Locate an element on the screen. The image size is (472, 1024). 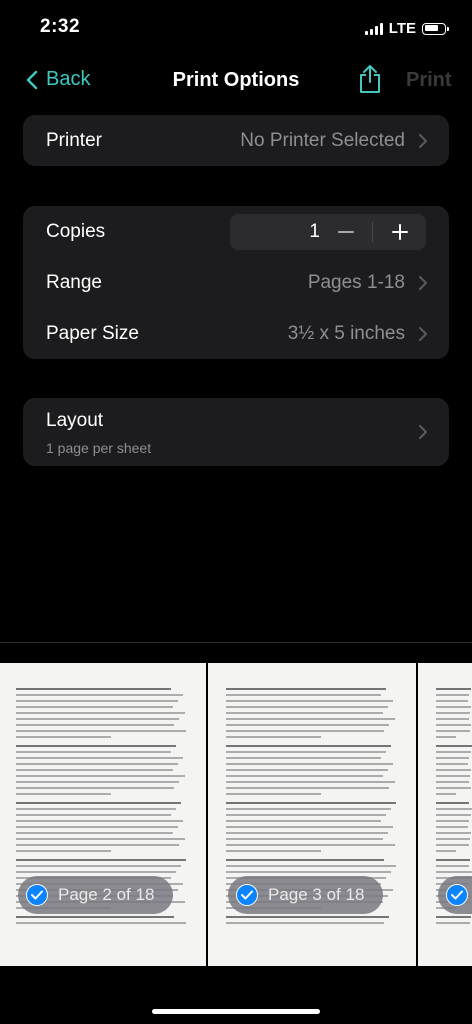
share-icon is located at coordinates (370, 79).